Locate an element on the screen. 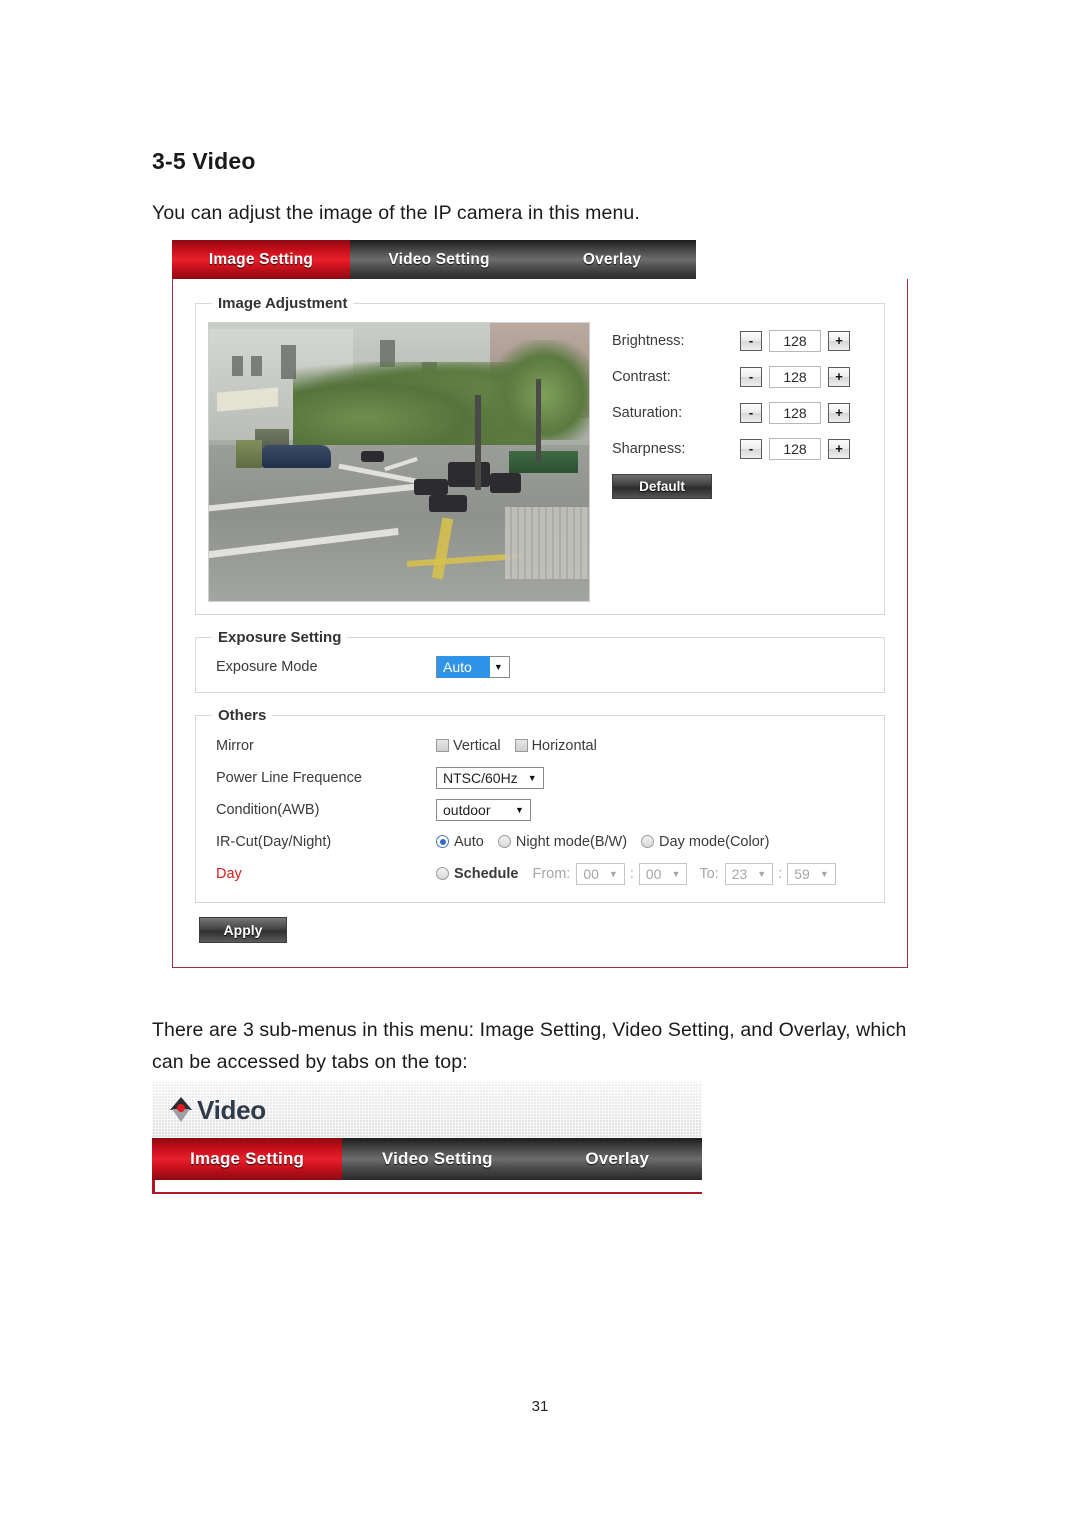 The image size is (1080, 1527). power-line-select: NTSC/60Hz ▼ is located at coordinates (490, 778).